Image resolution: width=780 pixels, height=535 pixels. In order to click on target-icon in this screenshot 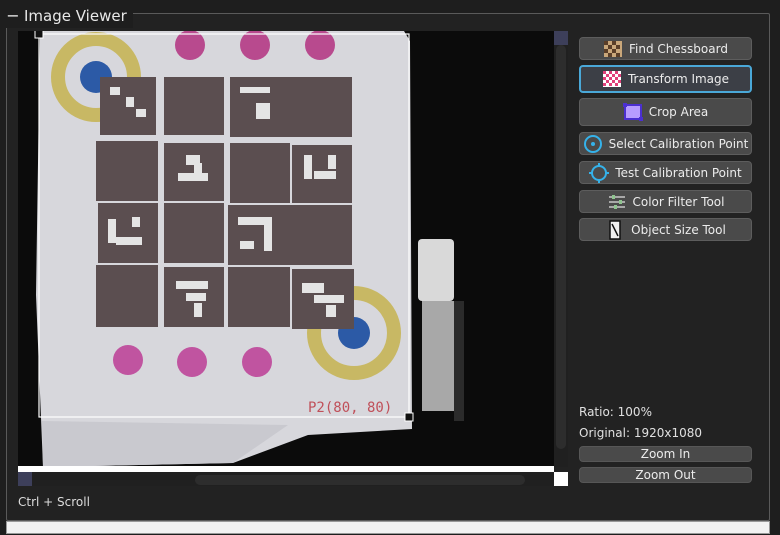, I will do `click(593, 144)`.